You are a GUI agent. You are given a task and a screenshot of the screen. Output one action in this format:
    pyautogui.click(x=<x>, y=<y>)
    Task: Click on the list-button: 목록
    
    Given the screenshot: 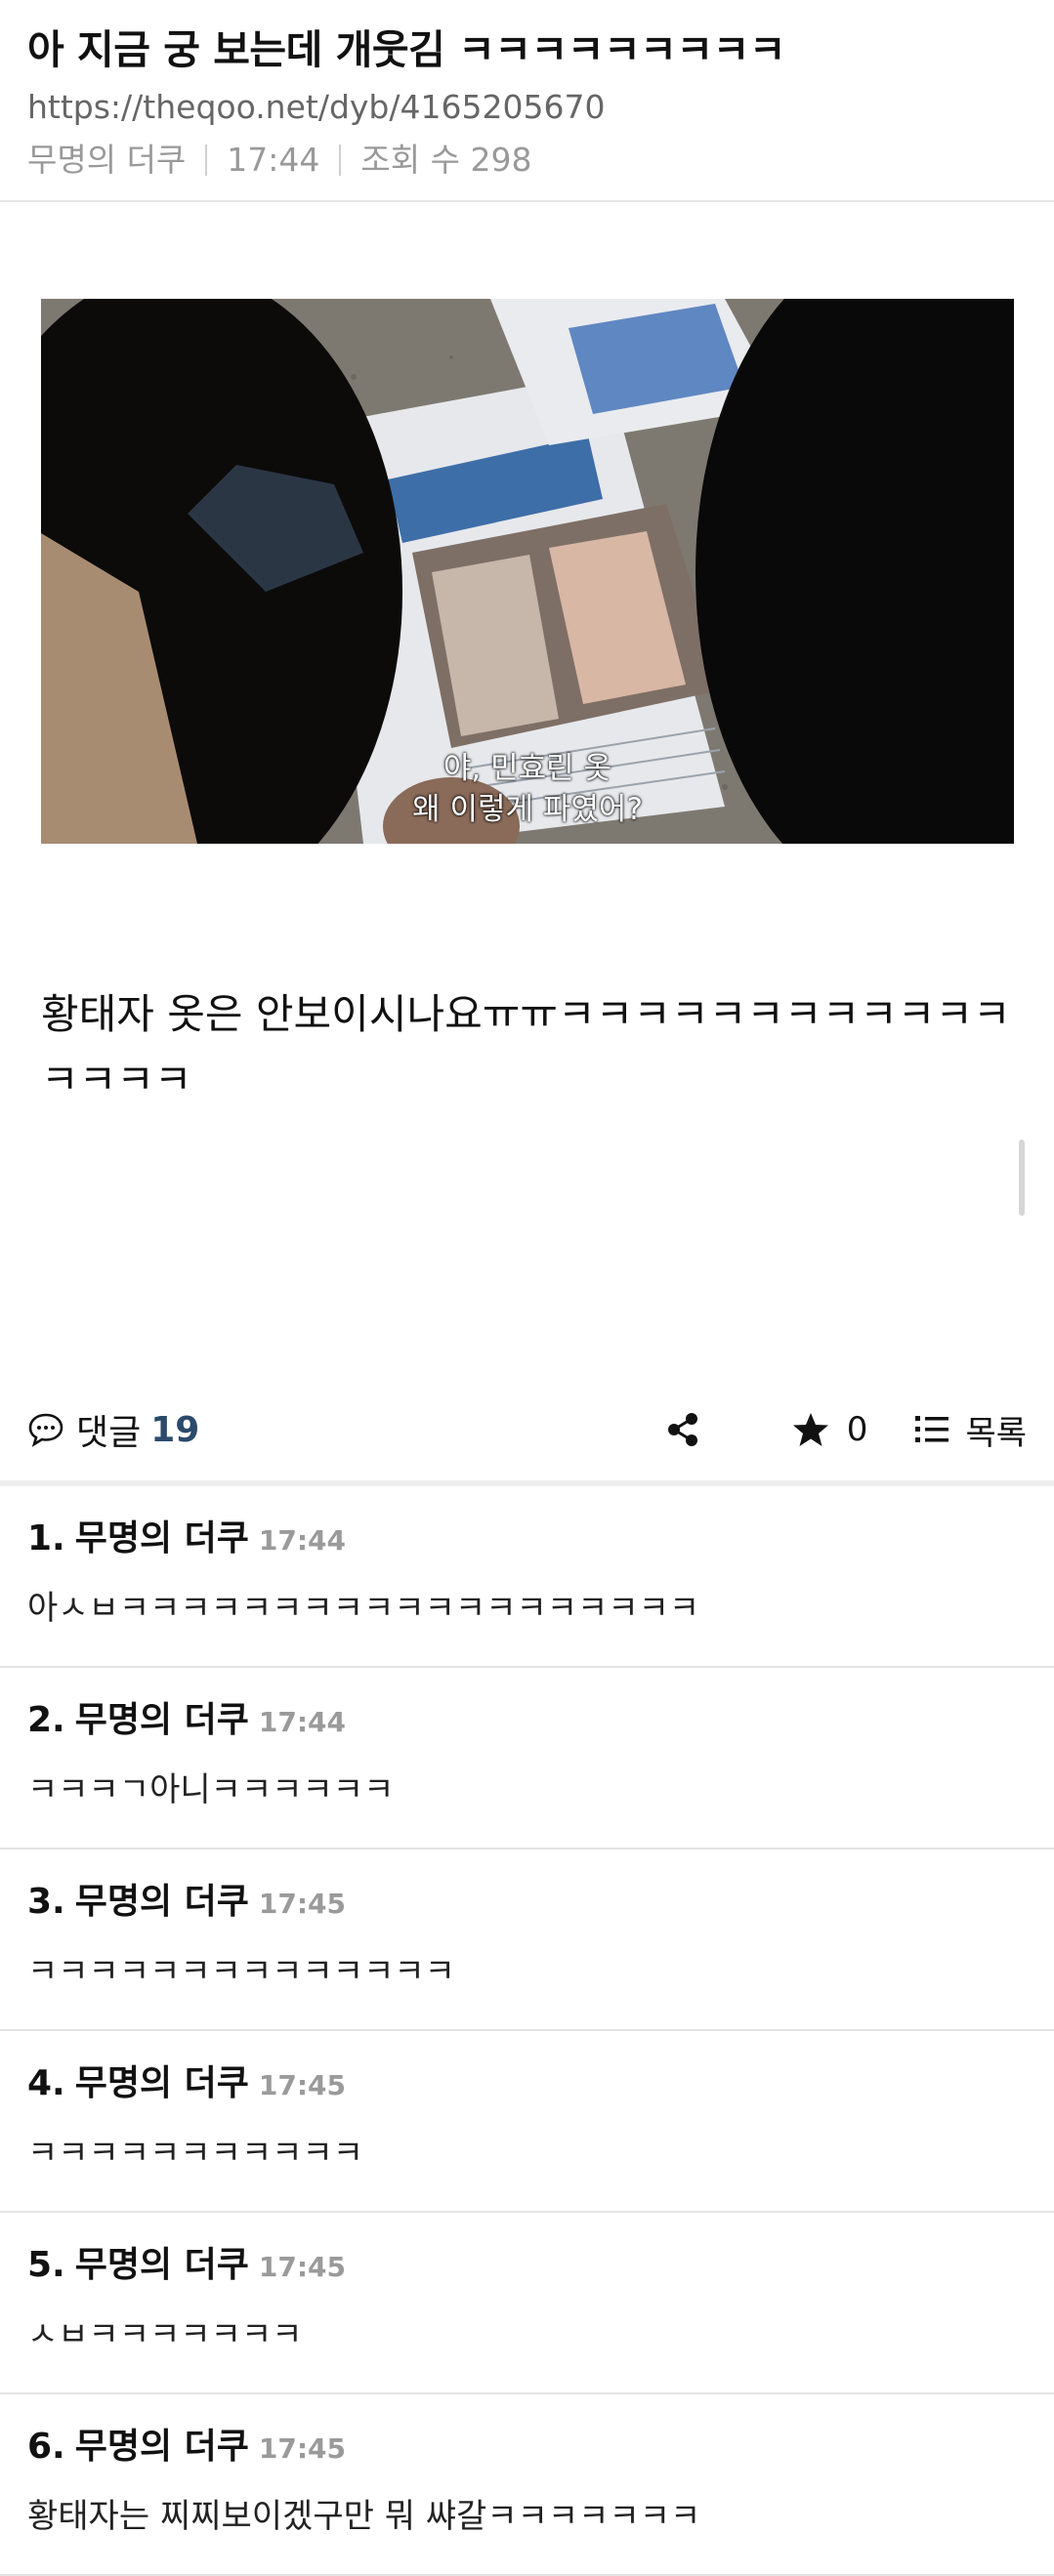 What is the action you would take?
    pyautogui.click(x=970, y=1430)
    